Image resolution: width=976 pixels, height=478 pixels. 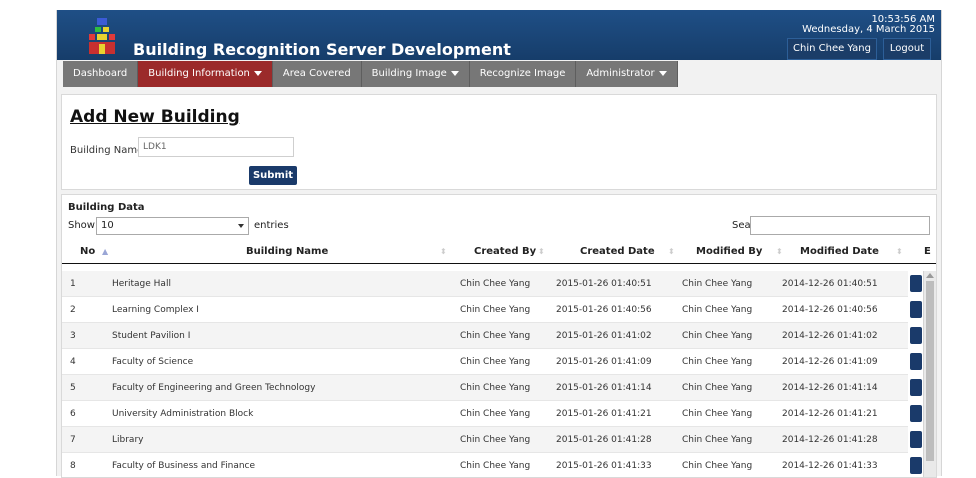 What do you see at coordinates (151, 336) in the screenshot?
I see `cell-building-name: Student Pavilion I` at bounding box center [151, 336].